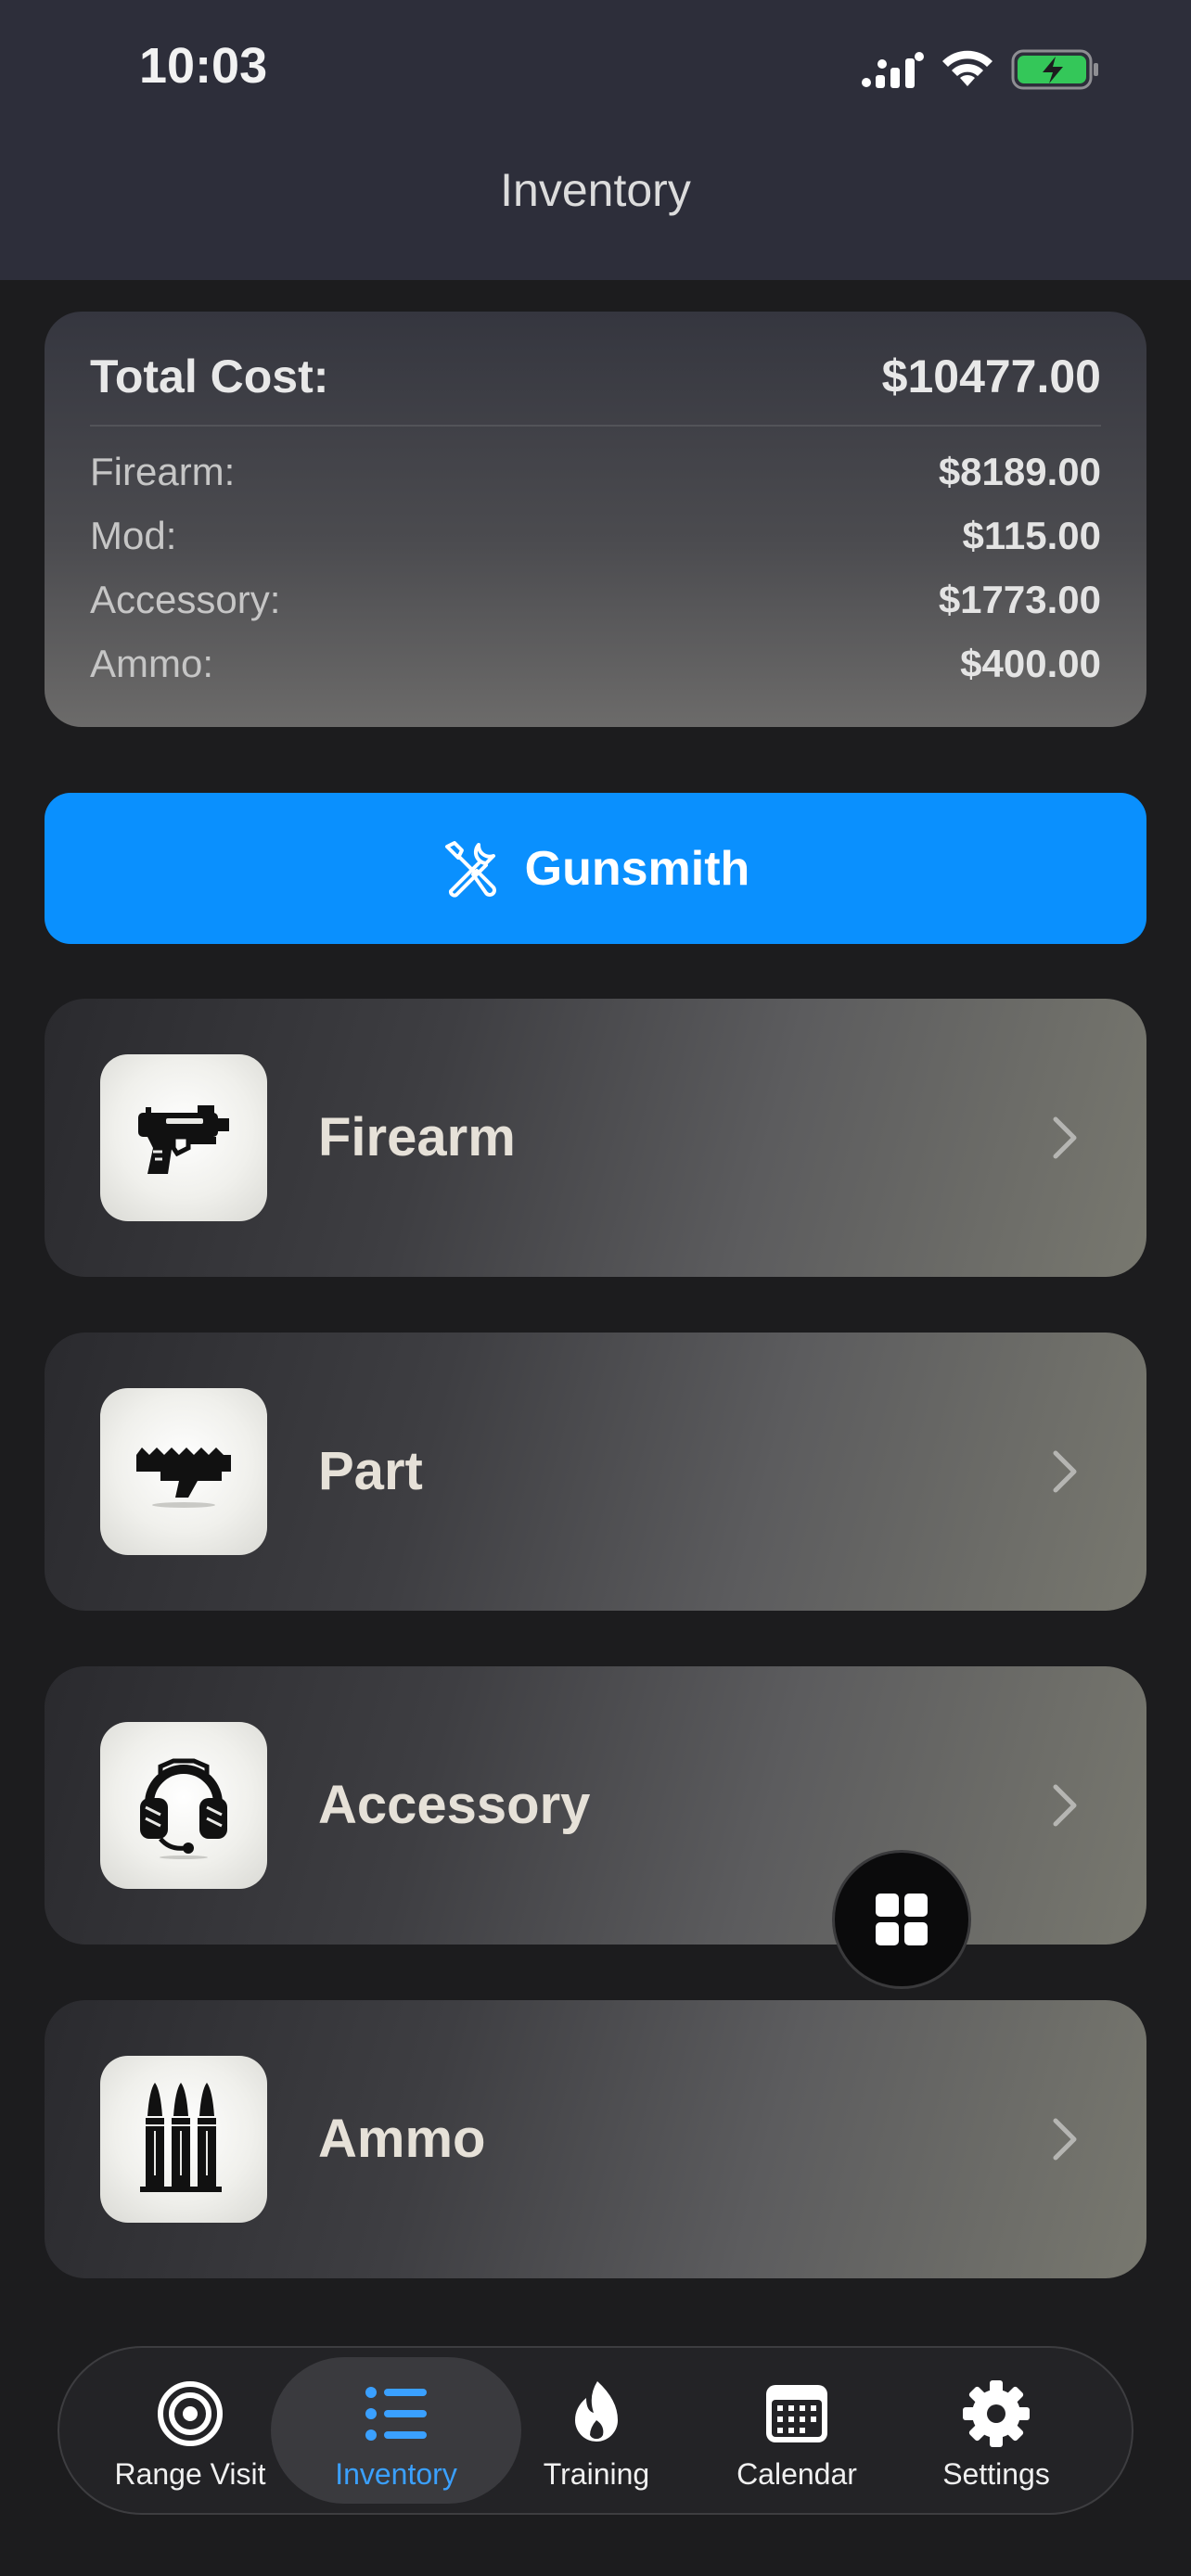  What do you see at coordinates (996, 2413) in the screenshot?
I see `gear-icon` at bounding box center [996, 2413].